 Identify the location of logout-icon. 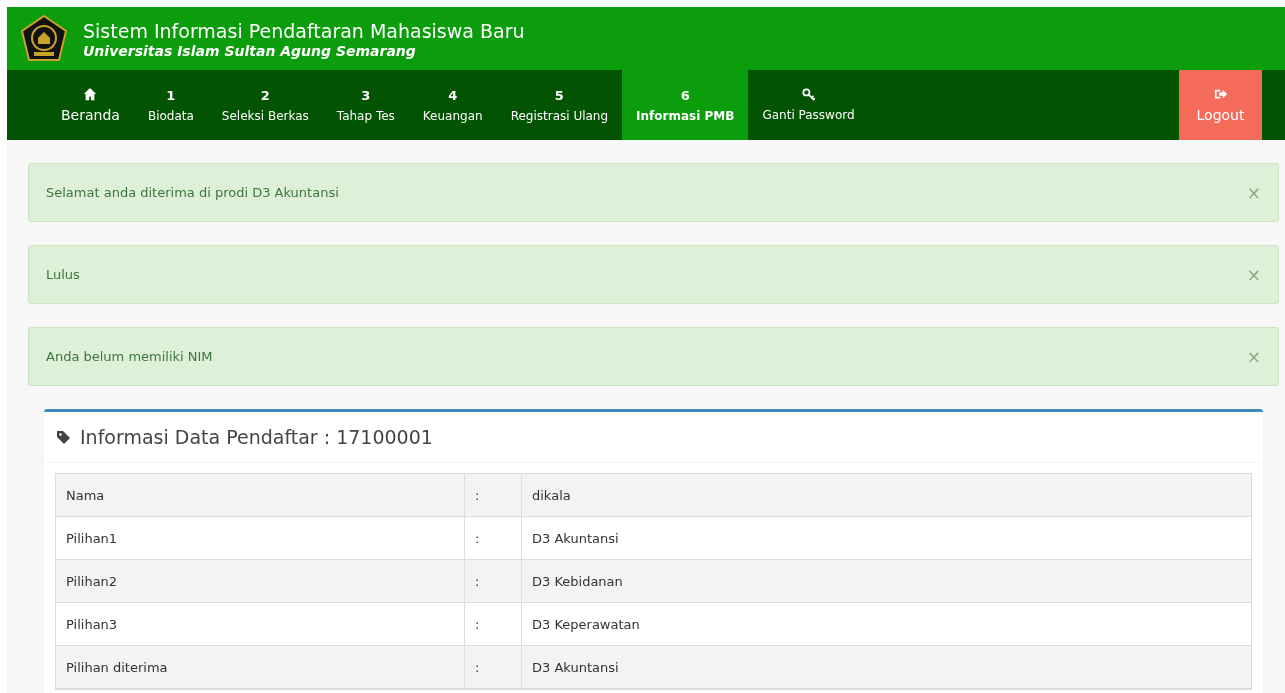
(1220, 94).